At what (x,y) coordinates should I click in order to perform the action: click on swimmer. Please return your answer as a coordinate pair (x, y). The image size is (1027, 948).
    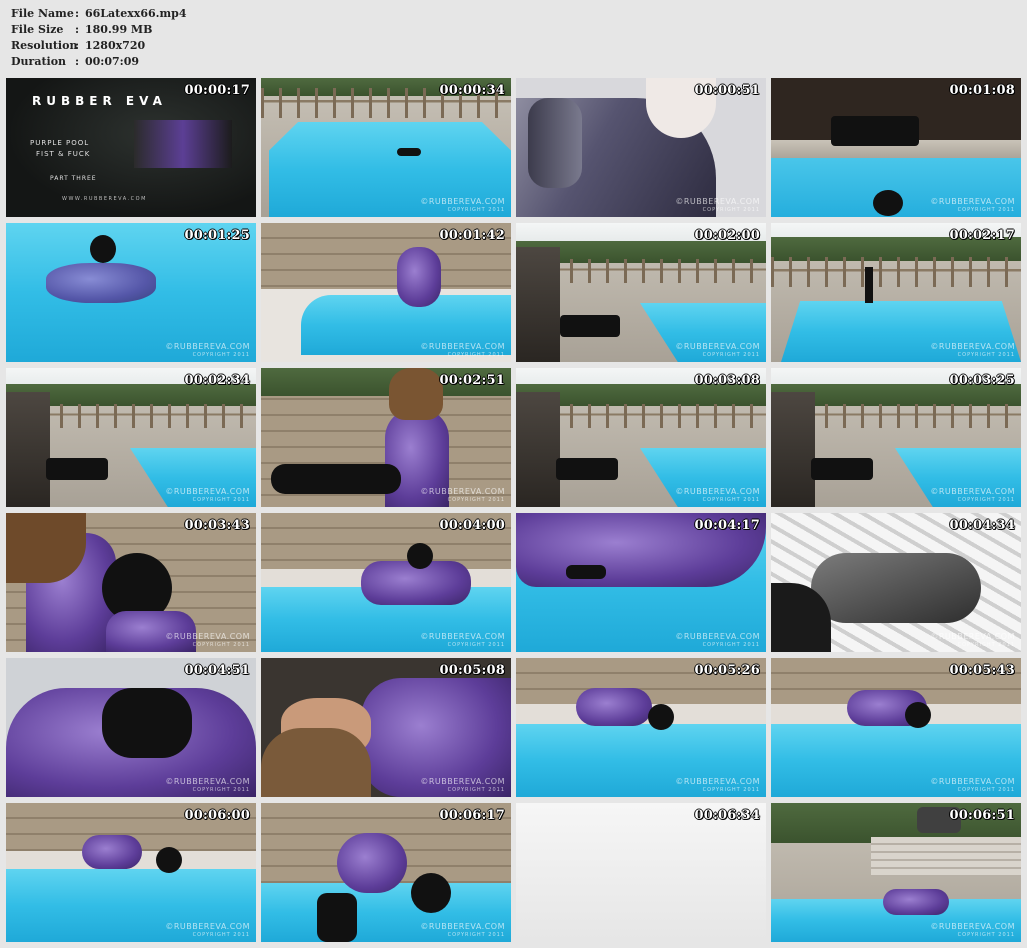
    Looking at the image, I should click on (409, 152).